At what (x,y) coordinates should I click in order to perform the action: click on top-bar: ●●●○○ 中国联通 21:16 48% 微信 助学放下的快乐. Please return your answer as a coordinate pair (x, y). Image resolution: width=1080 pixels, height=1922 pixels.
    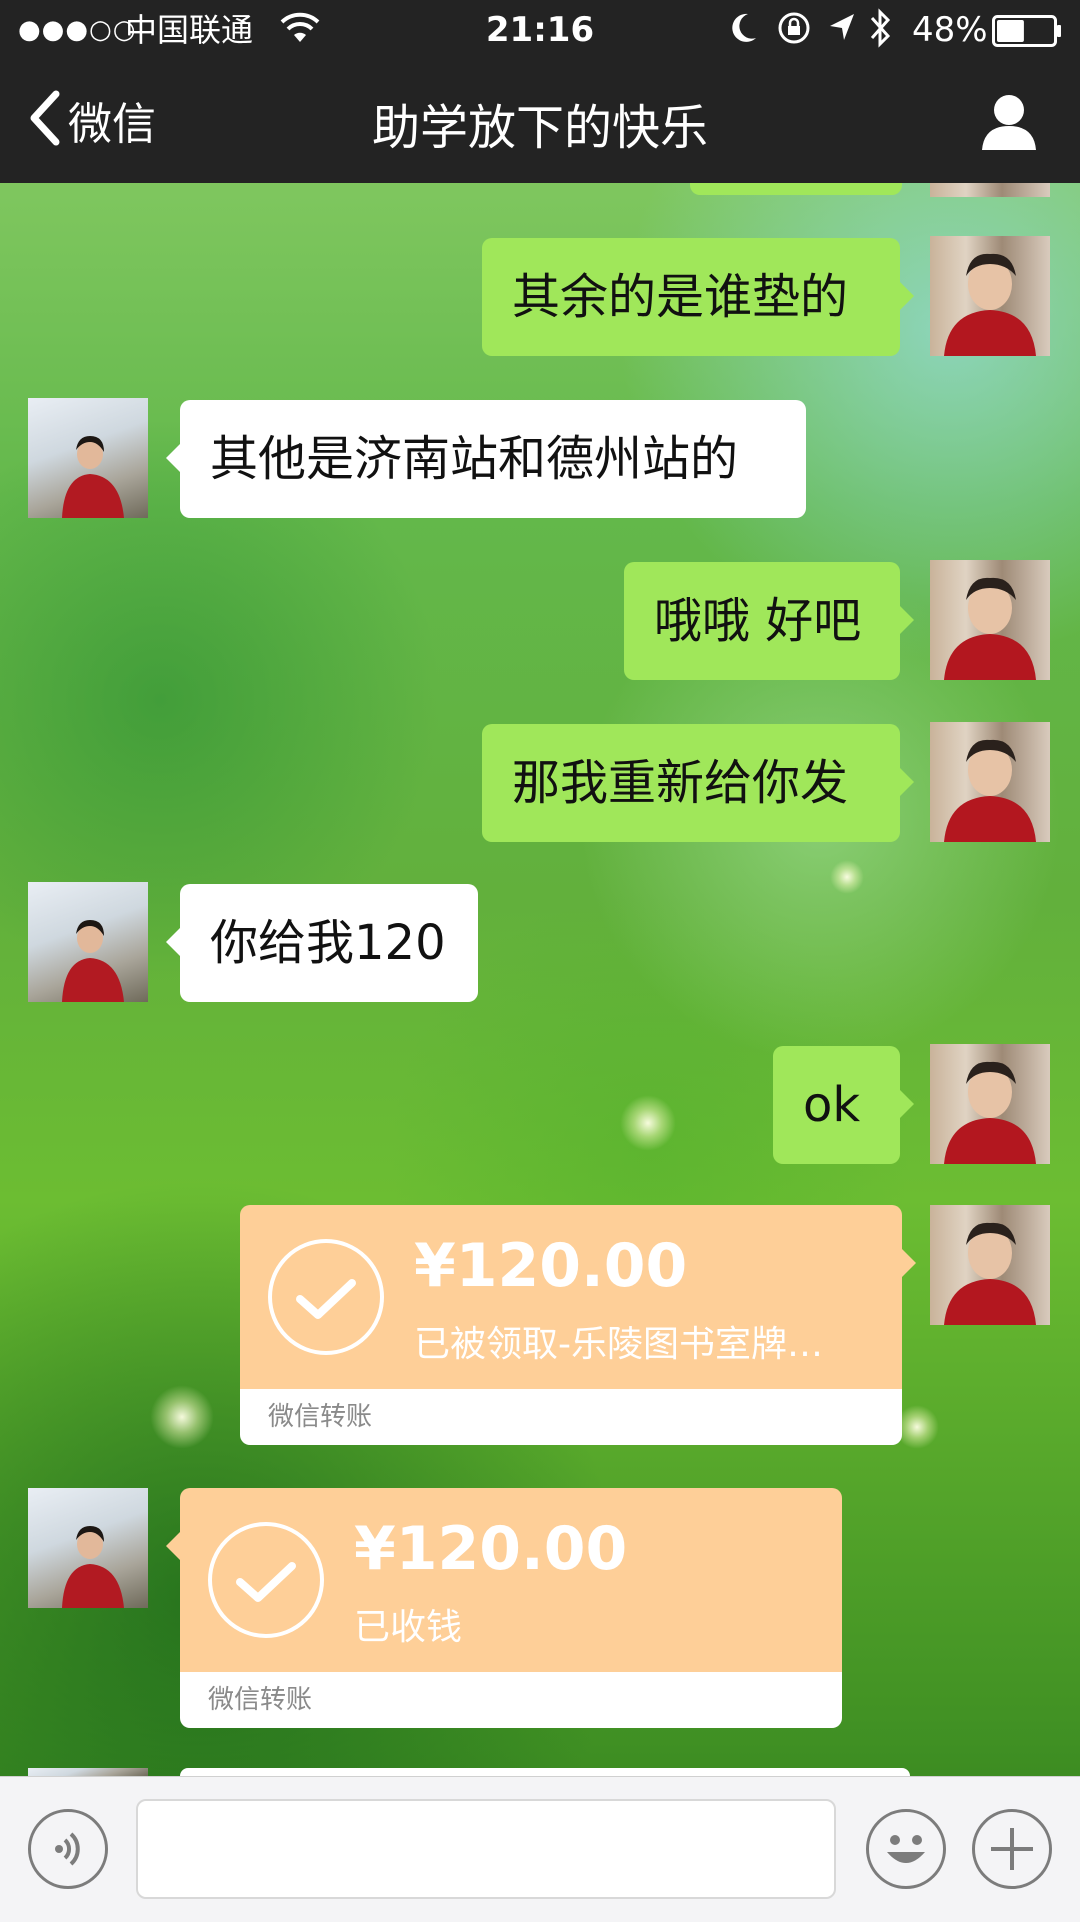
    Looking at the image, I should click on (540, 91).